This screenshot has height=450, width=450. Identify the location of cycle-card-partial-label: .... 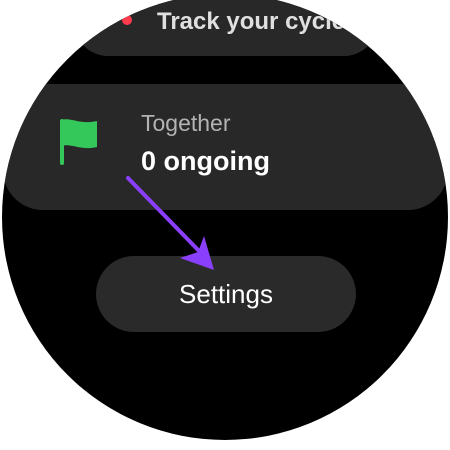
(209, 0).